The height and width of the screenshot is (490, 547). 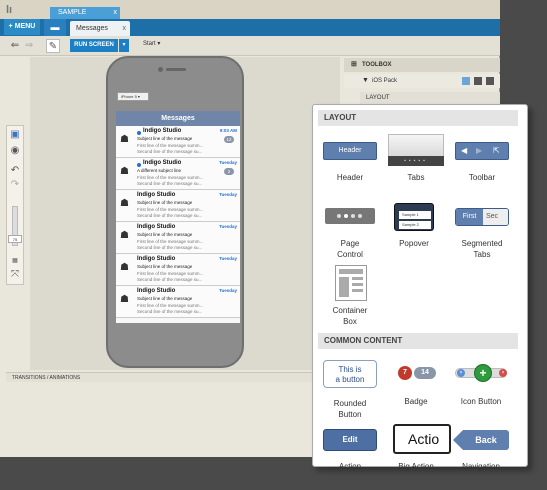 What do you see at coordinates (124, 45) in the screenshot?
I see `run-dropdown-icon: ▾` at bounding box center [124, 45].